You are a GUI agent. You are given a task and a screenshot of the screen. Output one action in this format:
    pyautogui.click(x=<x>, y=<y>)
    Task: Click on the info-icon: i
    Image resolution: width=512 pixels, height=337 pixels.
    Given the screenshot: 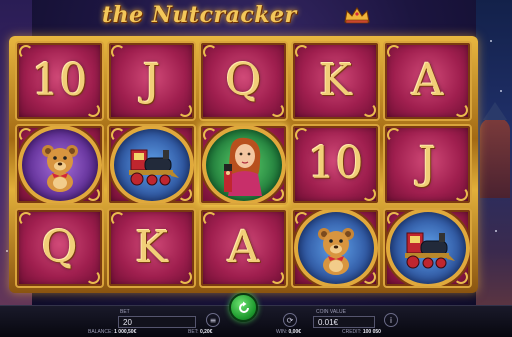 What is the action you would take?
    pyautogui.click(x=391, y=320)
    